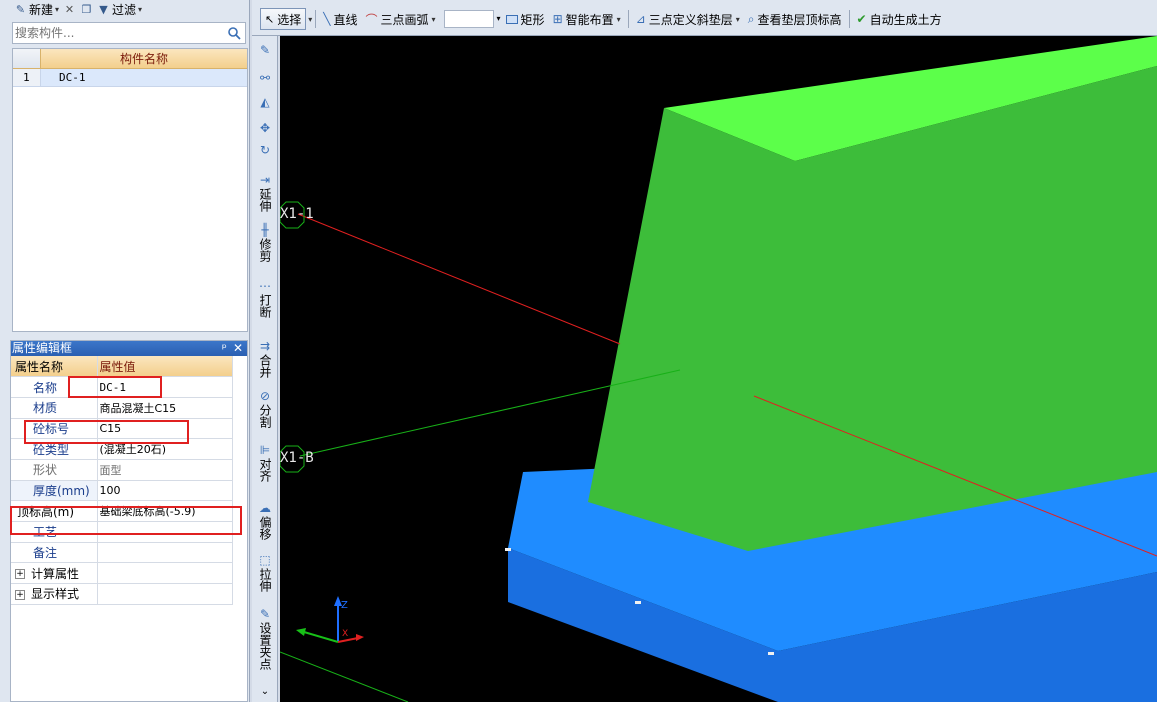  Describe the element at coordinates (525, 19) in the screenshot. I see `rect-button: 矩形` at that location.